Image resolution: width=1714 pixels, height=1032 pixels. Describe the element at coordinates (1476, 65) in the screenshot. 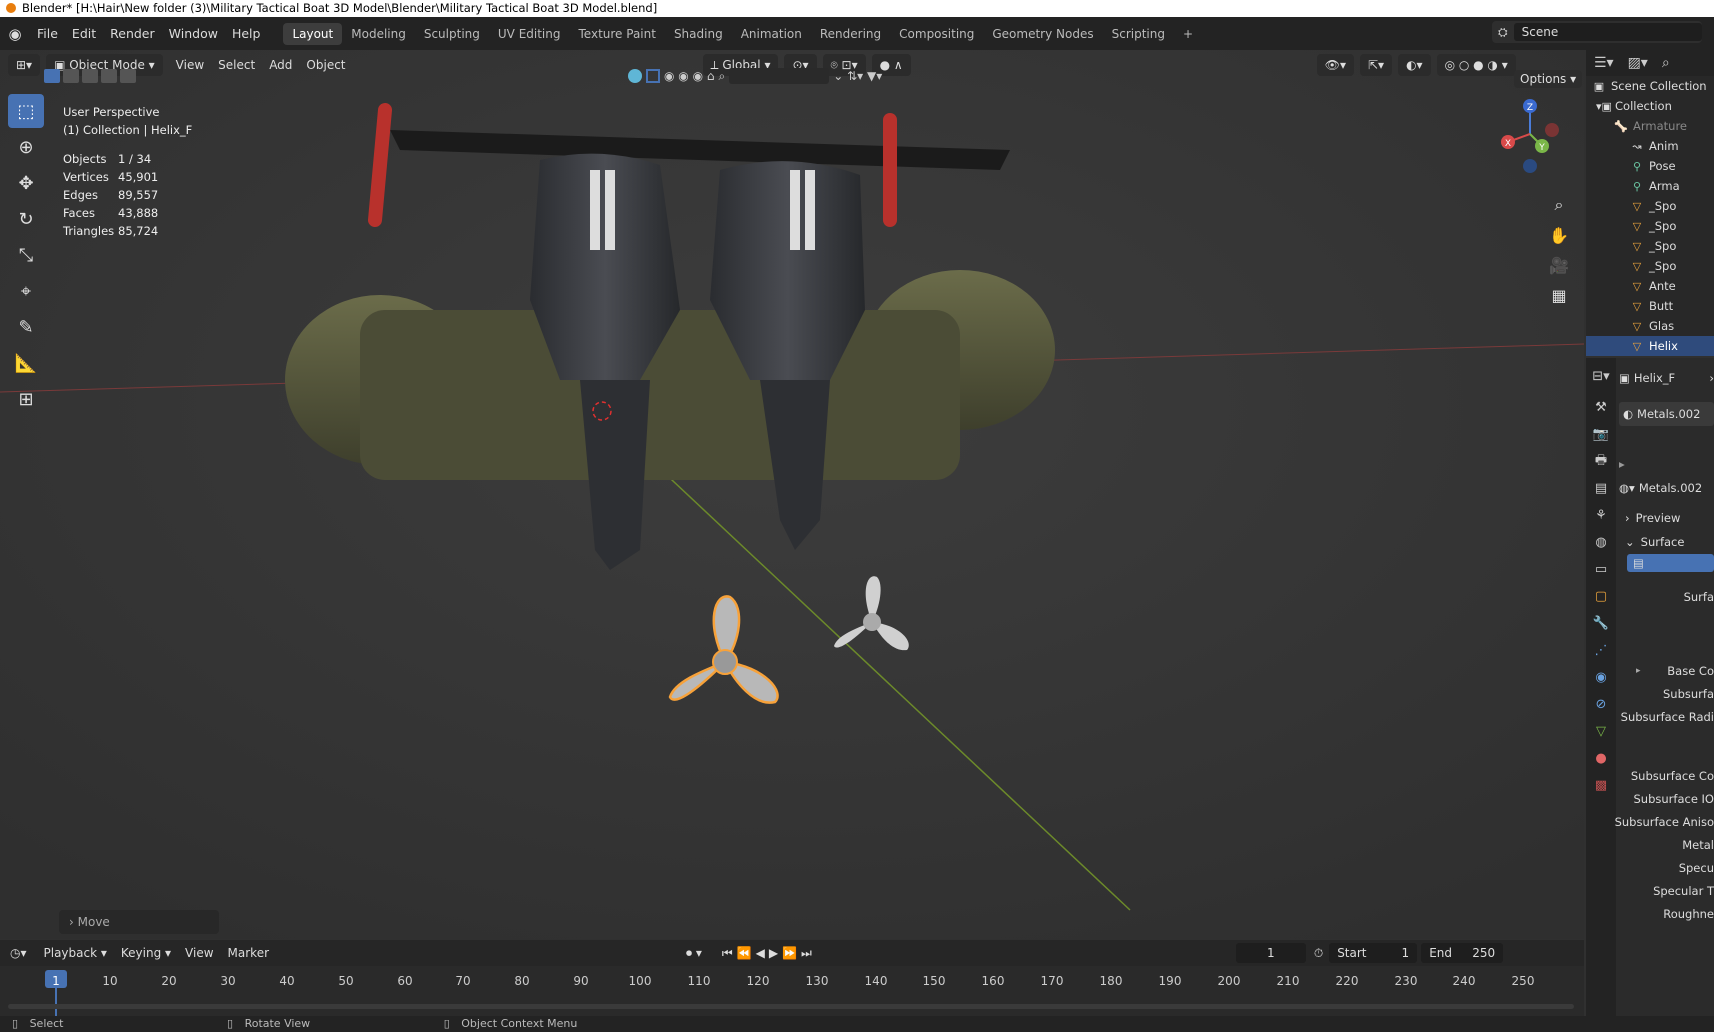

I see `shading-mode-buttons: ◎ ○ ● ◑ ▾` at that location.